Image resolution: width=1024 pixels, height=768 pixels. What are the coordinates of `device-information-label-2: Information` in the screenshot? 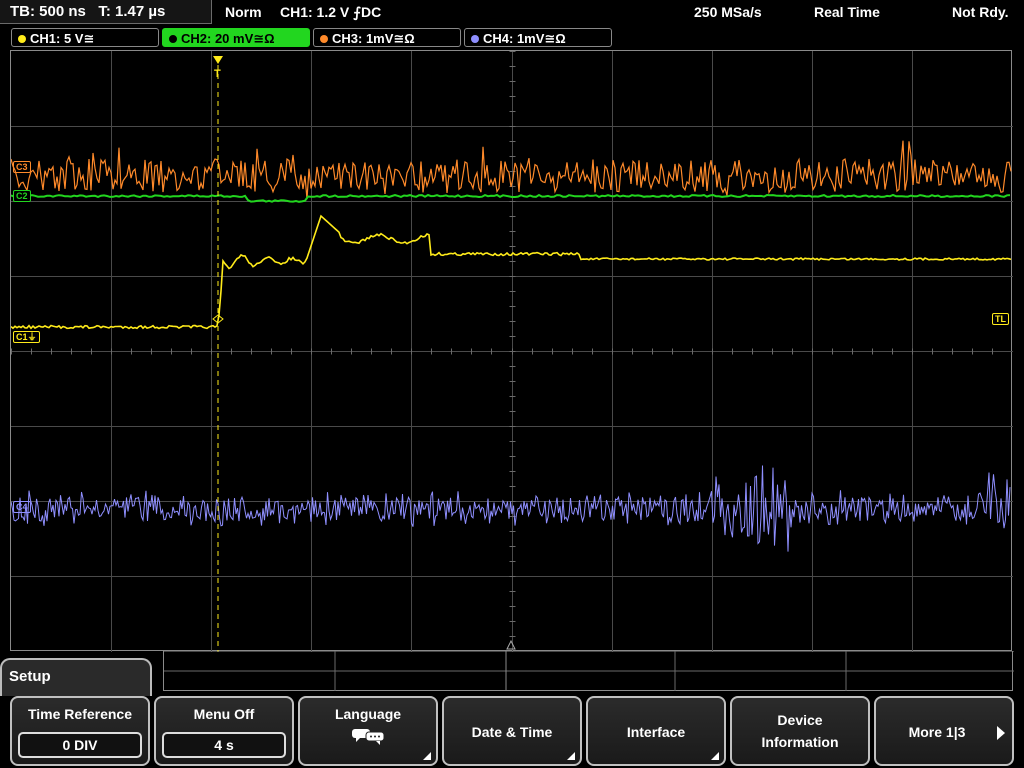 It's located at (800, 742).